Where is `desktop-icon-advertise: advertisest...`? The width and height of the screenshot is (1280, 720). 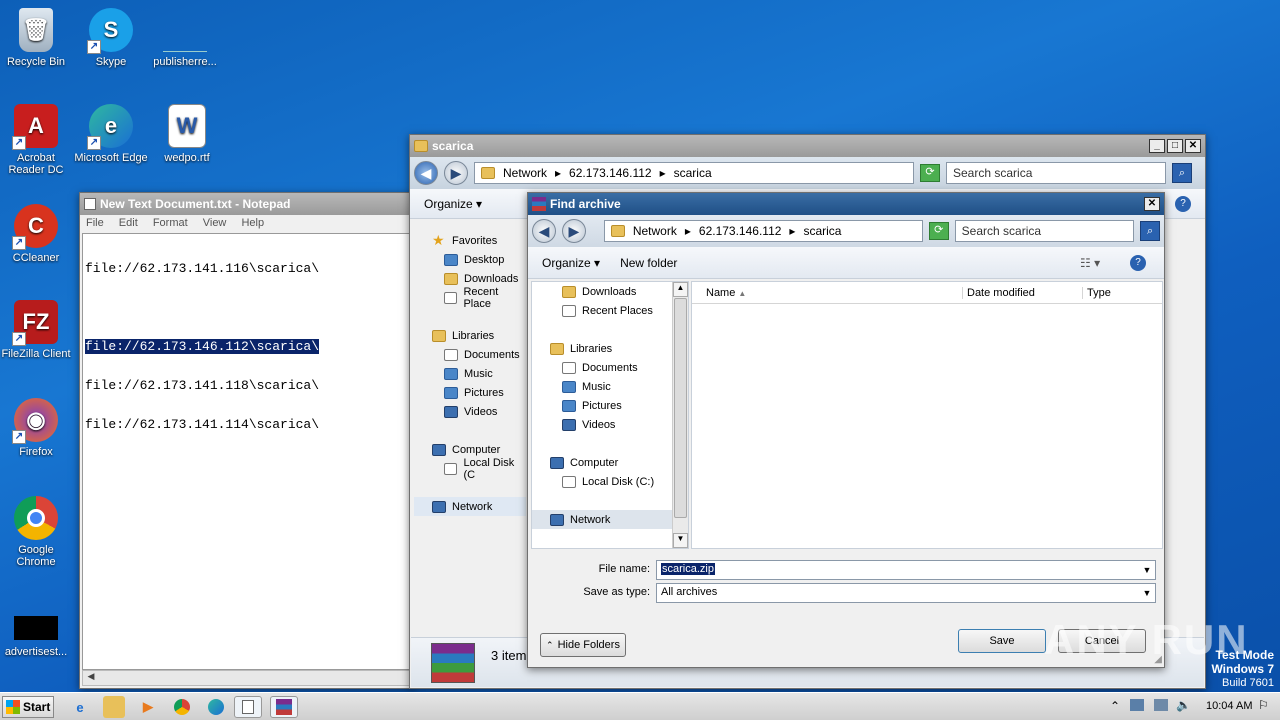 desktop-icon-advertise: advertisest... is located at coordinates (37, 637).